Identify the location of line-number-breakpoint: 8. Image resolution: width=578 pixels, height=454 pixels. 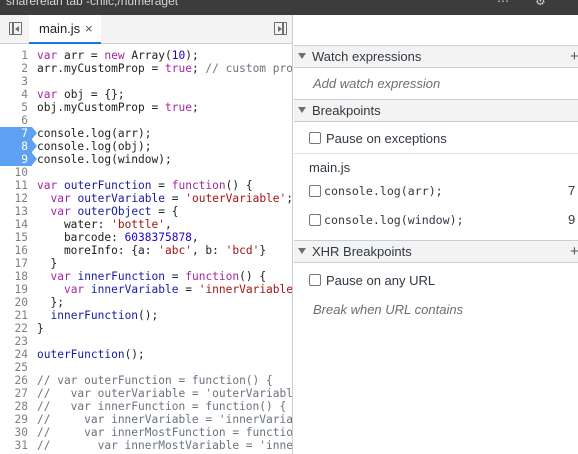
(18, 146).